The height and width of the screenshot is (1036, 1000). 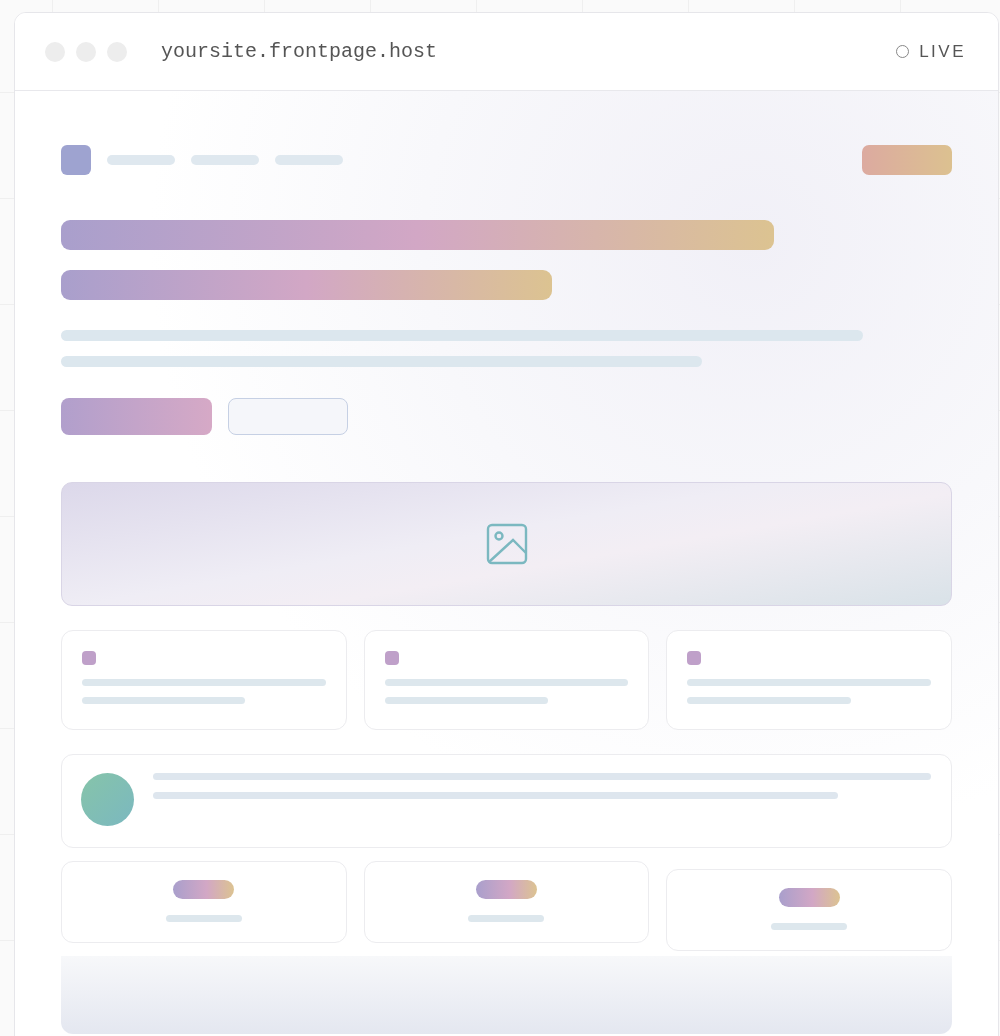 What do you see at coordinates (107, 799) in the screenshot?
I see `avatar-circle` at bounding box center [107, 799].